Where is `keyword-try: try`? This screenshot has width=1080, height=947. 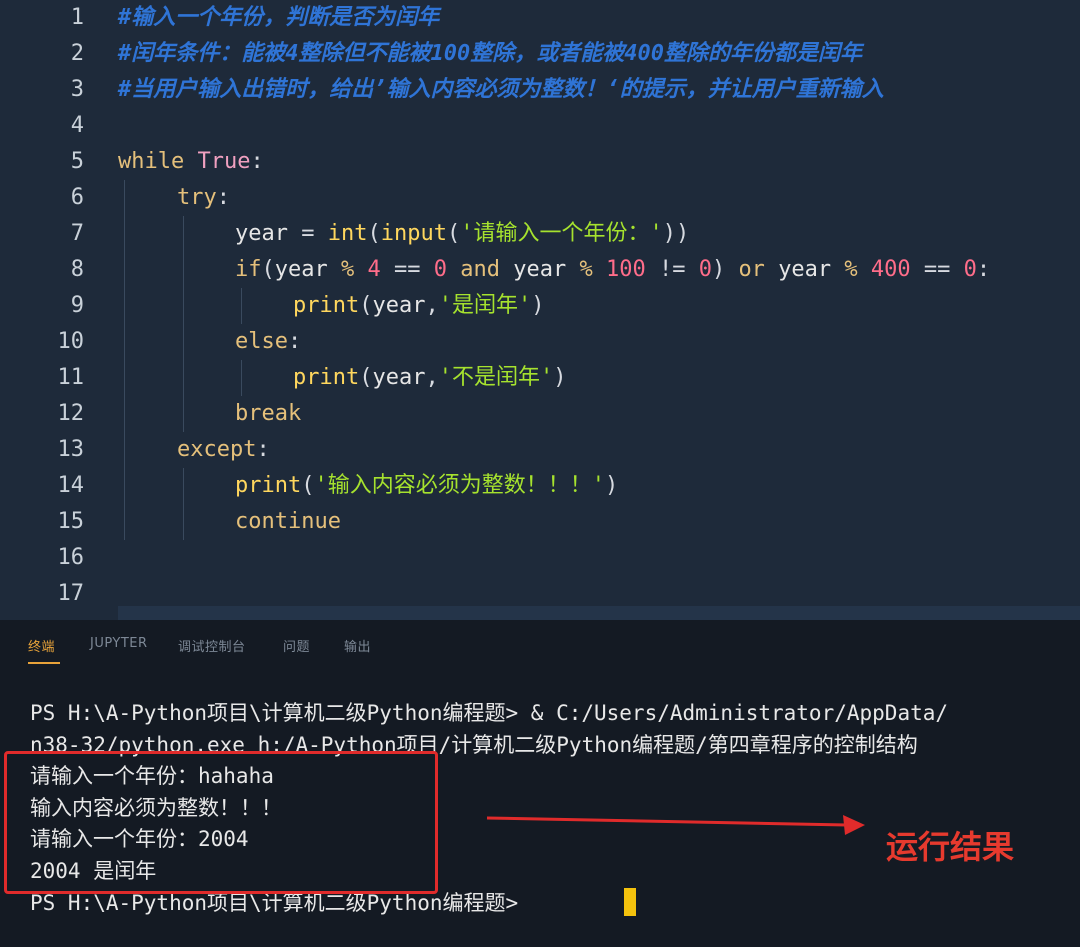
keyword-try: try is located at coordinates (197, 197).